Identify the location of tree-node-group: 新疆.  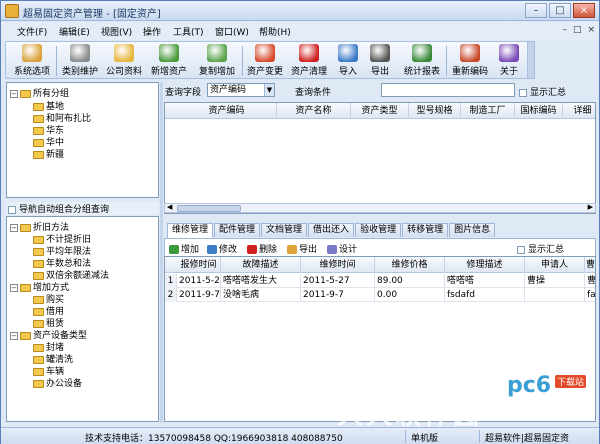
(48, 153).